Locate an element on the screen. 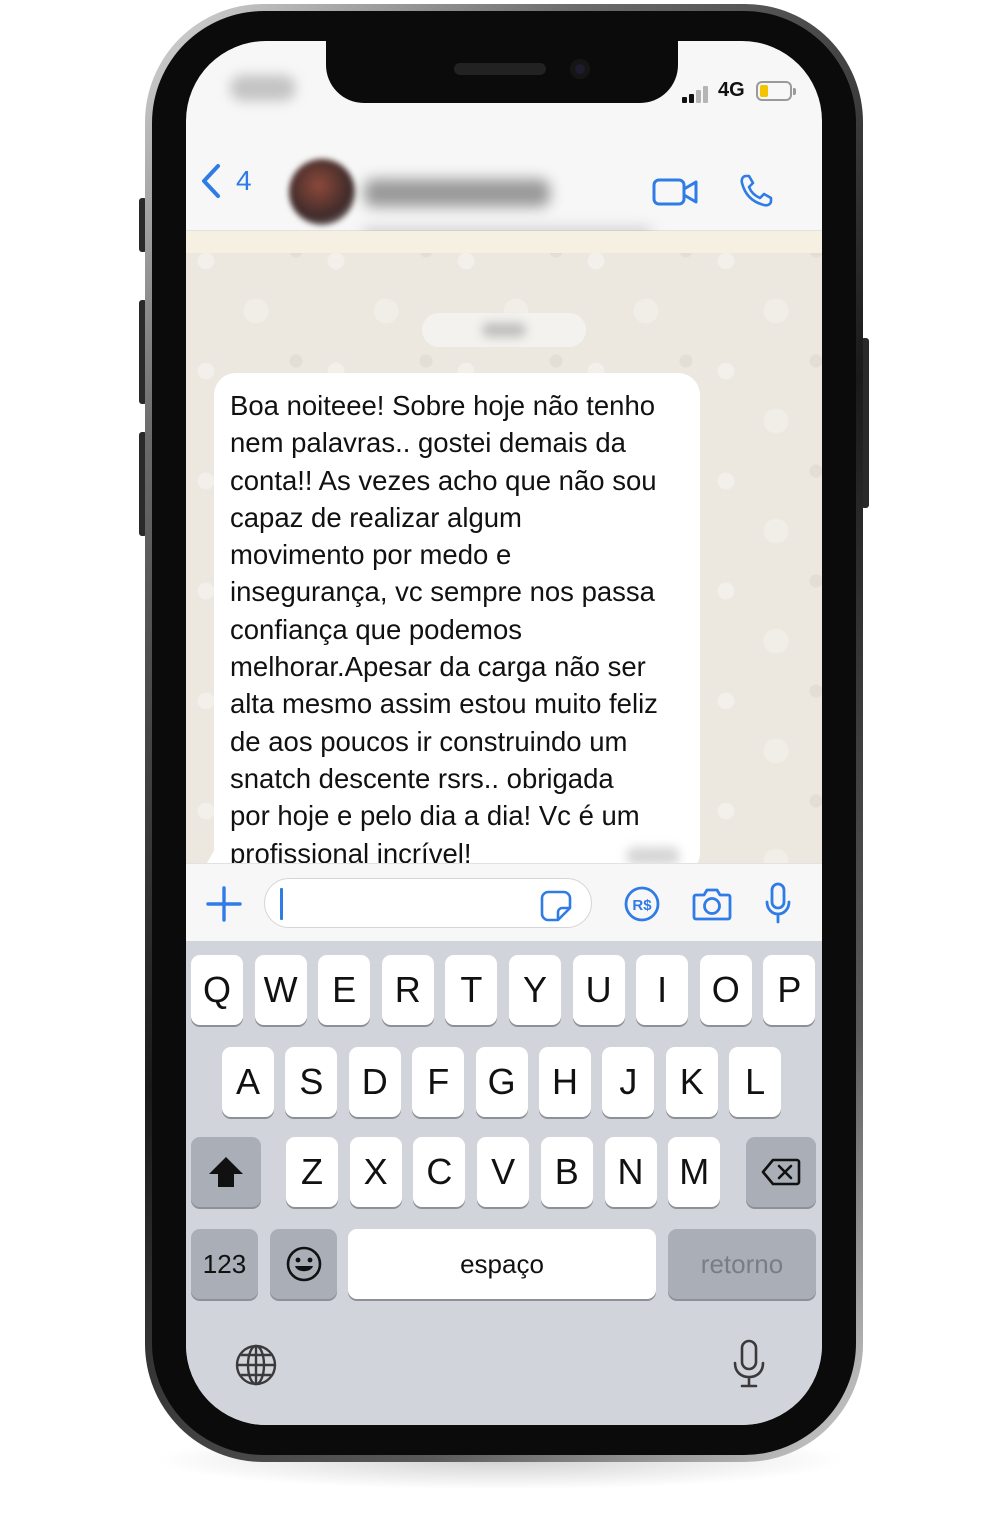  key-c: C is located at coordinates (439, 1172).